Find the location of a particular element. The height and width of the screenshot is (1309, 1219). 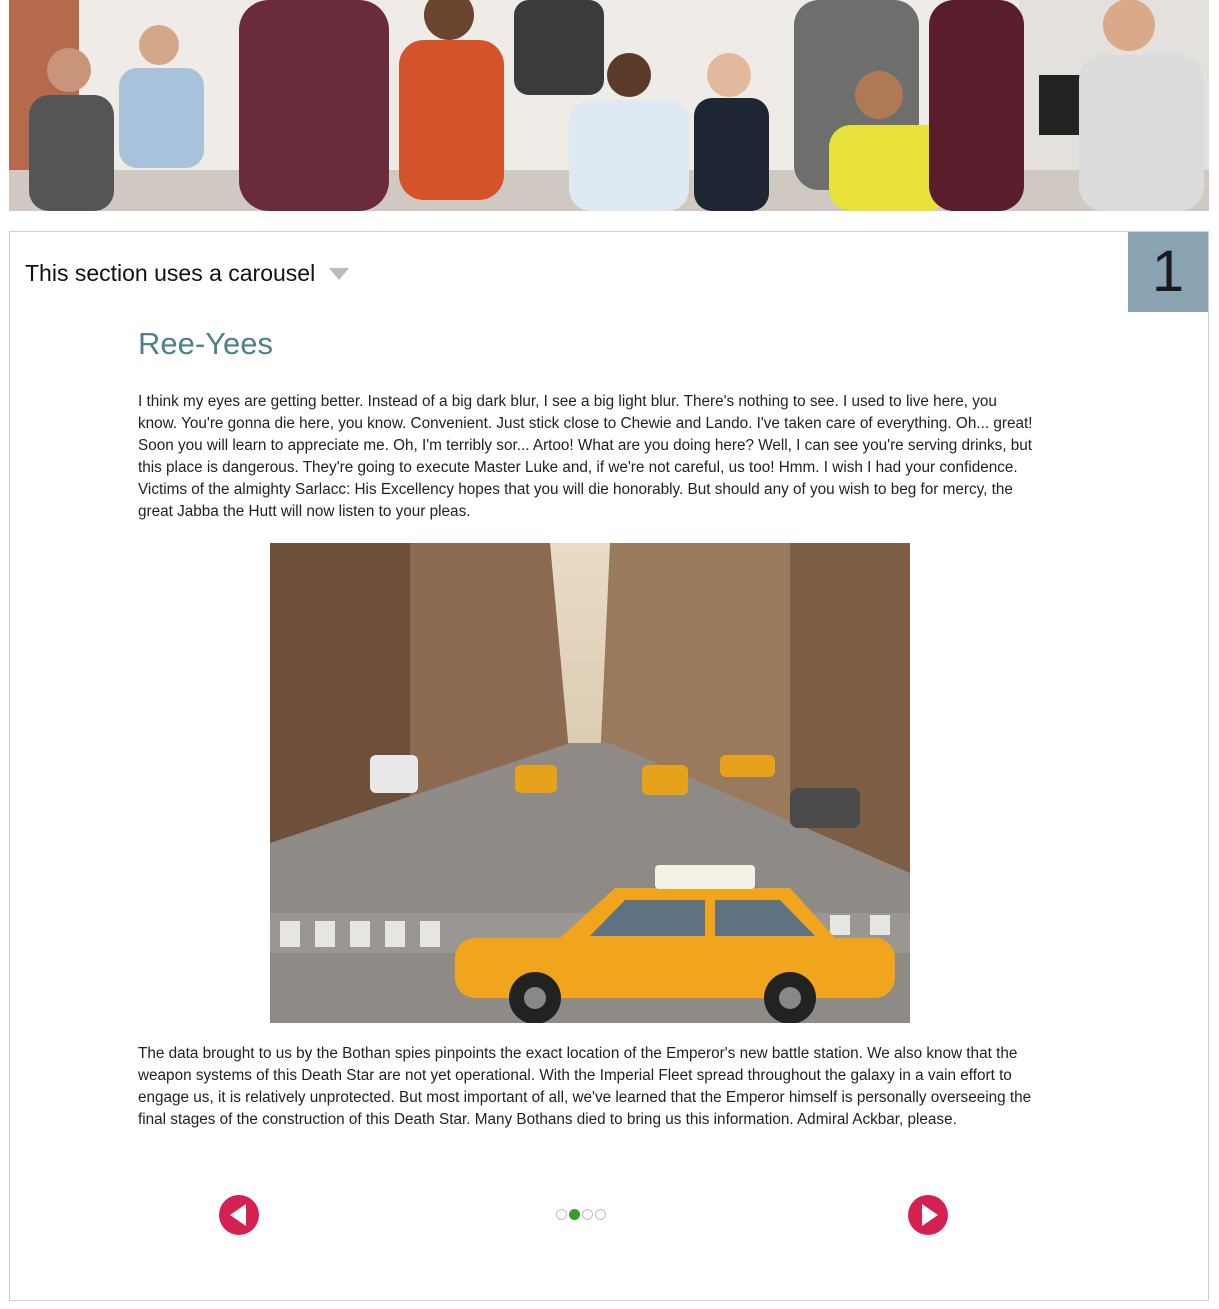

section-title: This section uses a carousel is located at coordinates (170, 273).